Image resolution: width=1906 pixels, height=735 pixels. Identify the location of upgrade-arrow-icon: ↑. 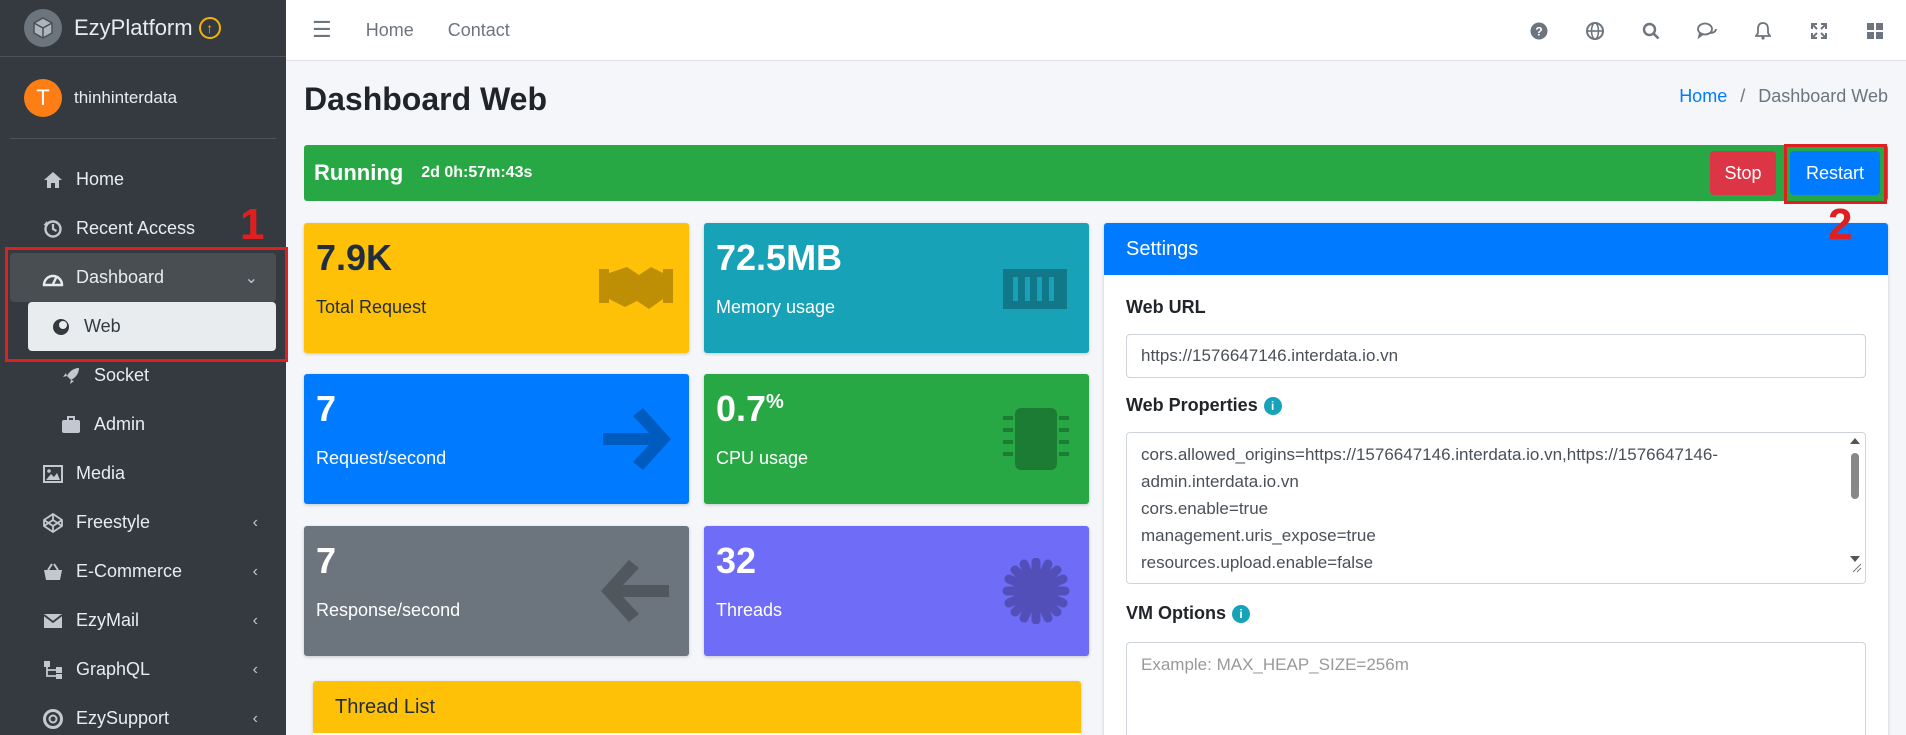
(209, 28).